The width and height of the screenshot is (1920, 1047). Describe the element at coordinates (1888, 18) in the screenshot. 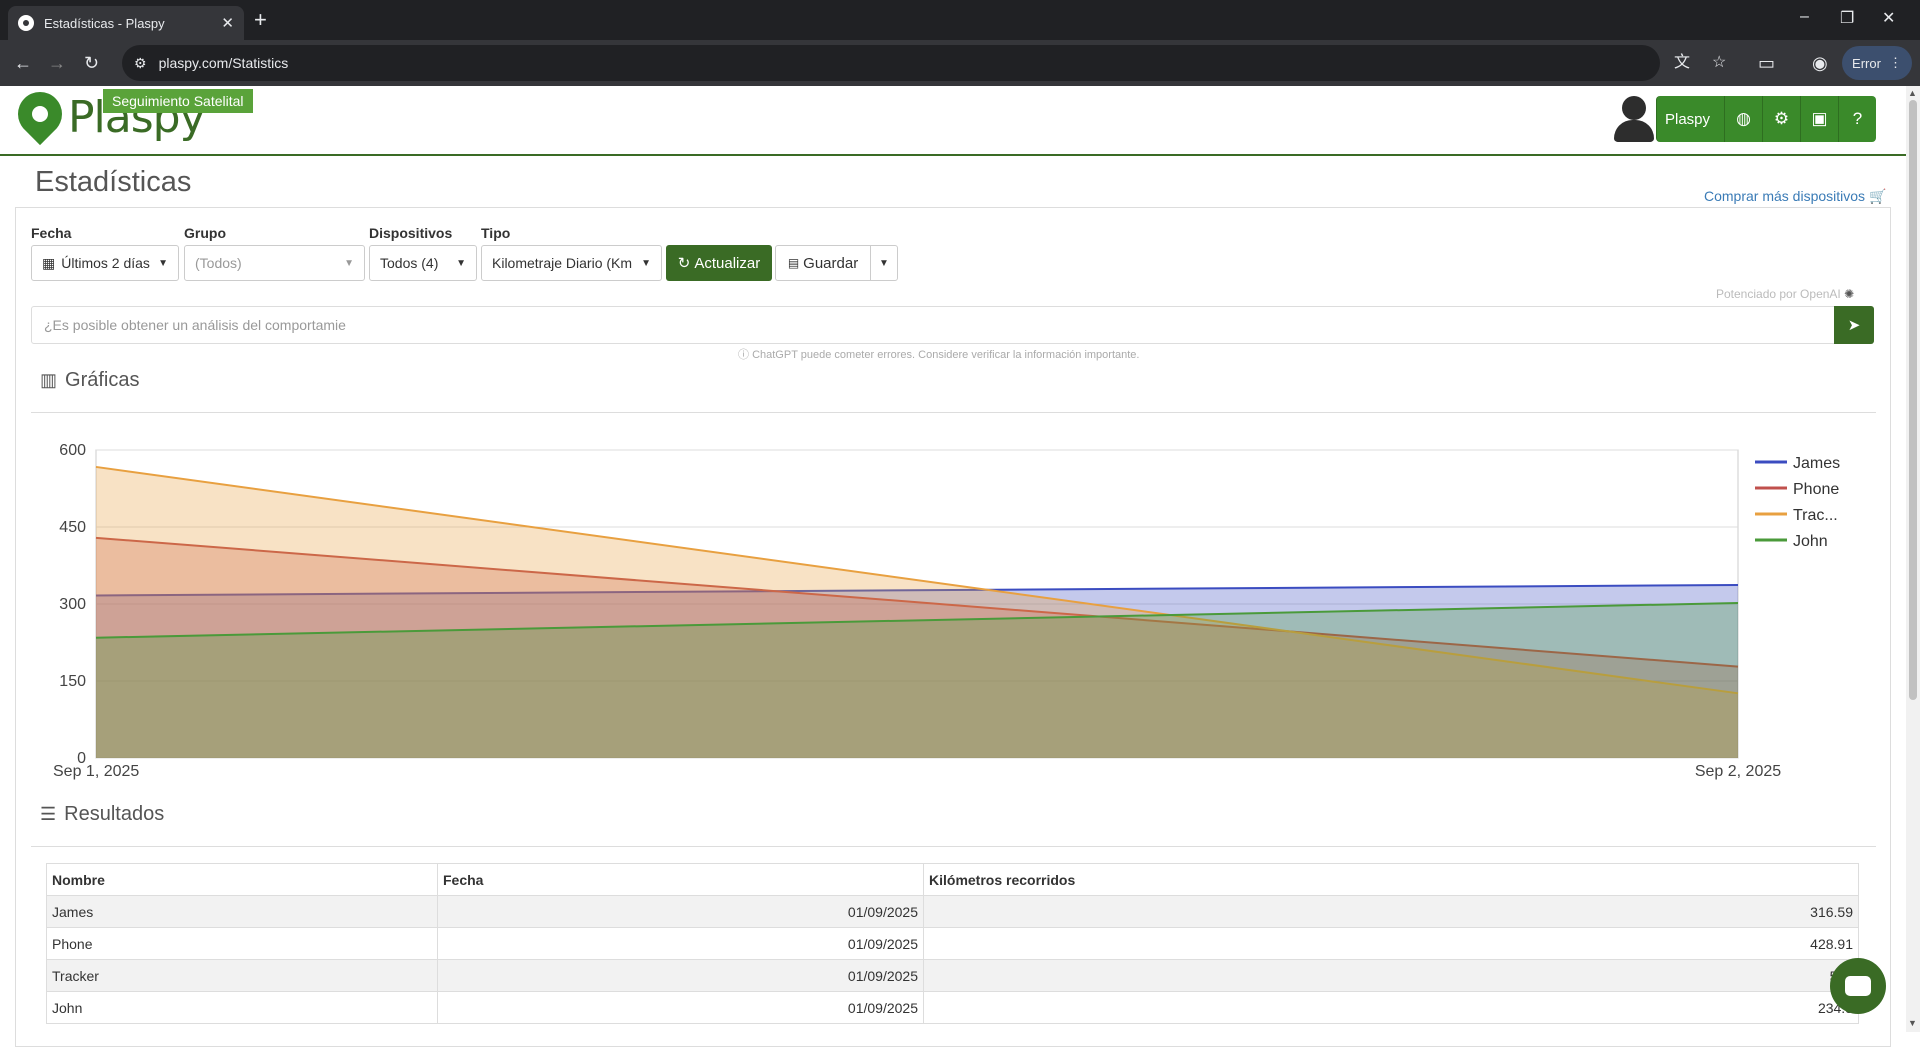

I see `close-window-icon: ✕` at that location.